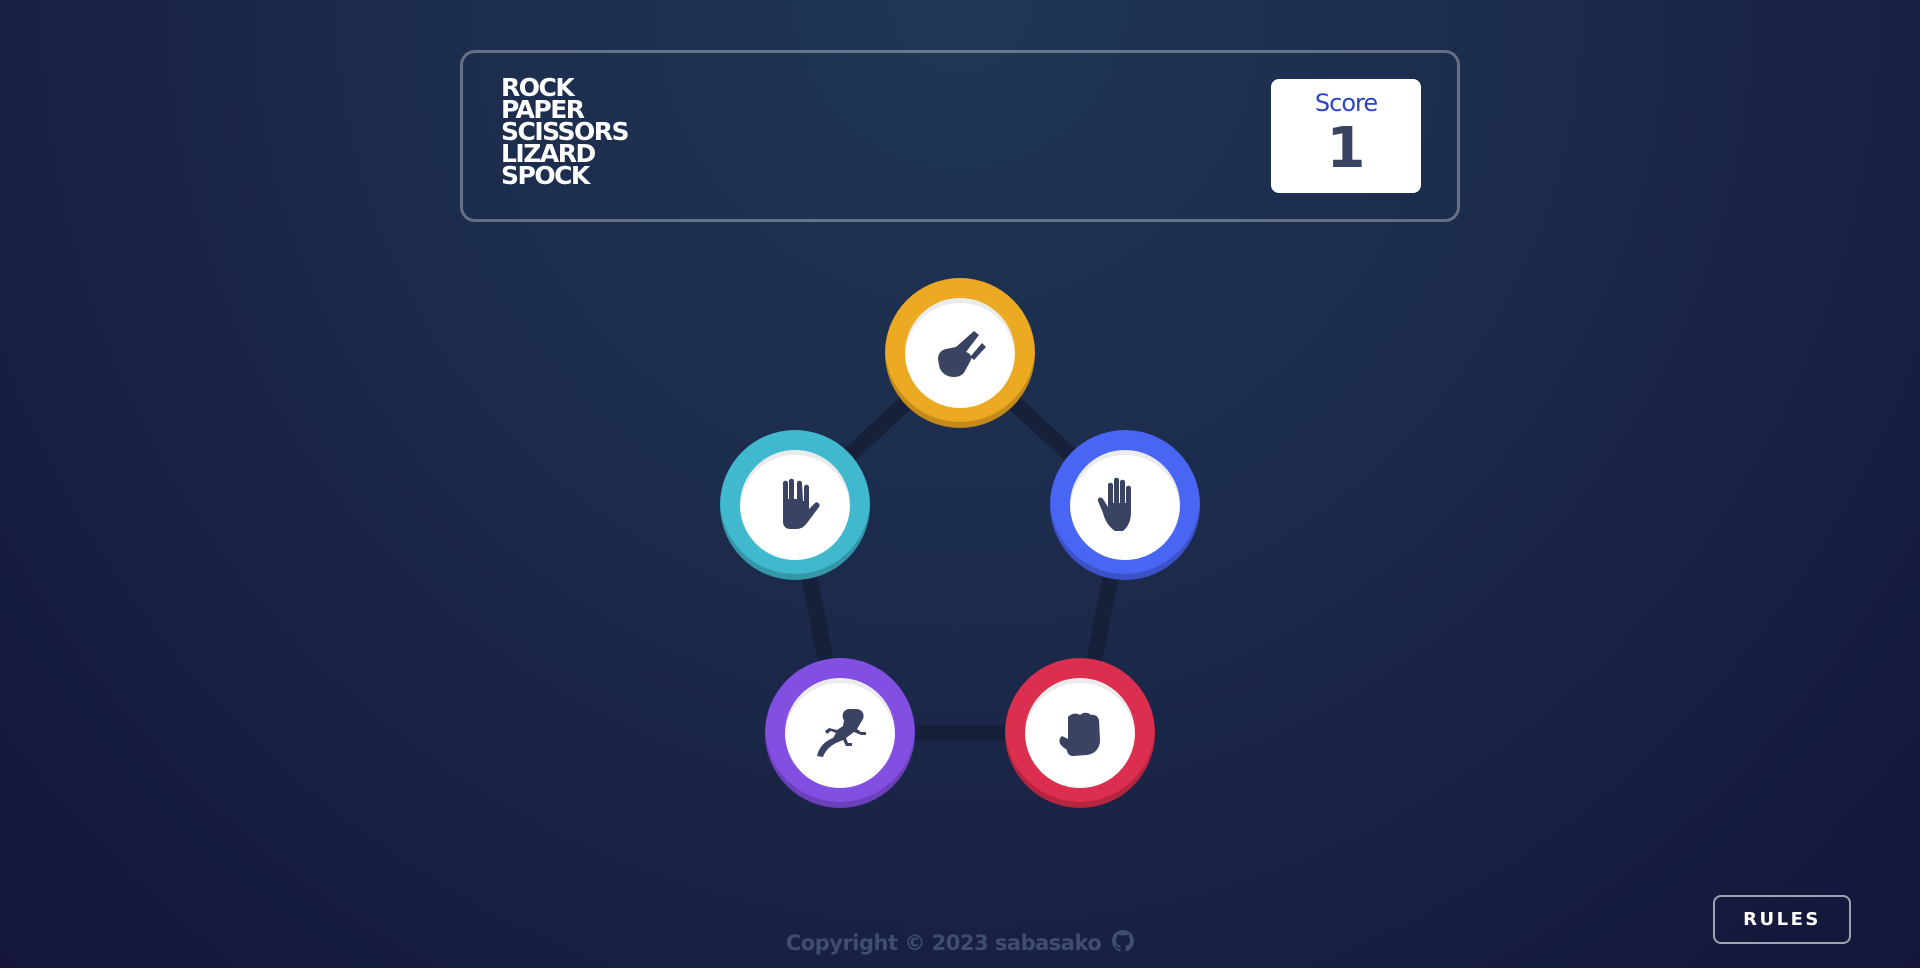  I want to click on spock-button, so click(795, 505).